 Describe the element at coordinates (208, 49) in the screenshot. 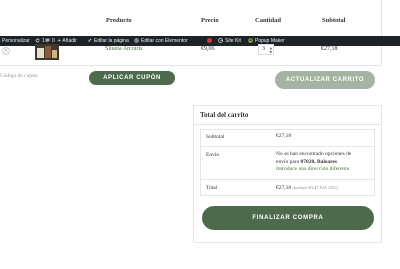

I see `product-price: €9,06` at that location.